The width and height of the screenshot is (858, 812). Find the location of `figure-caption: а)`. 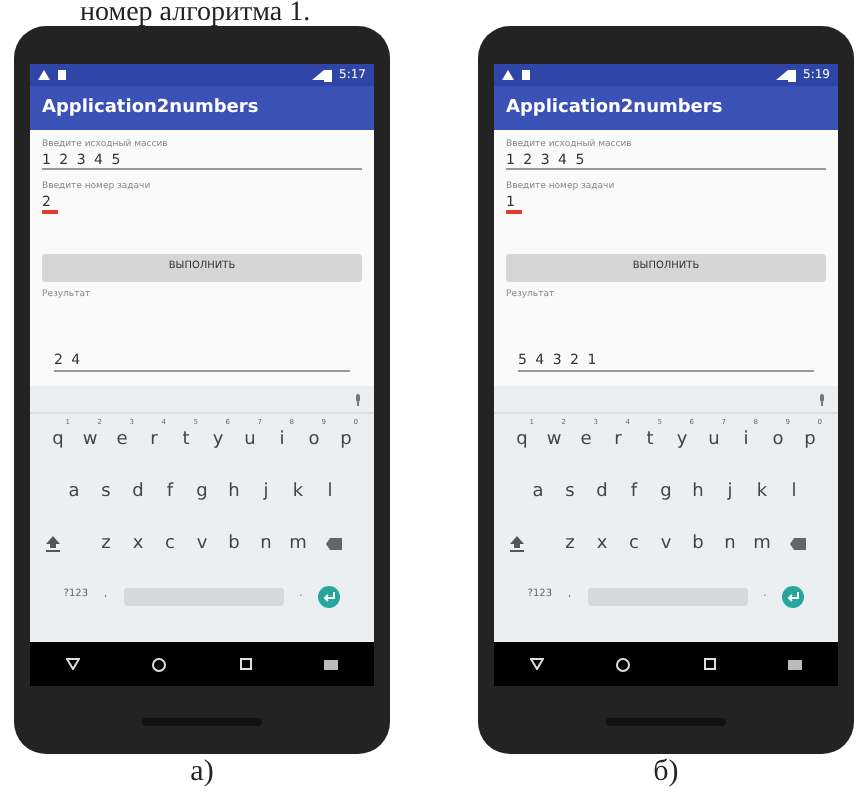

figure-caption: а) is located at coordinates (202, 772).